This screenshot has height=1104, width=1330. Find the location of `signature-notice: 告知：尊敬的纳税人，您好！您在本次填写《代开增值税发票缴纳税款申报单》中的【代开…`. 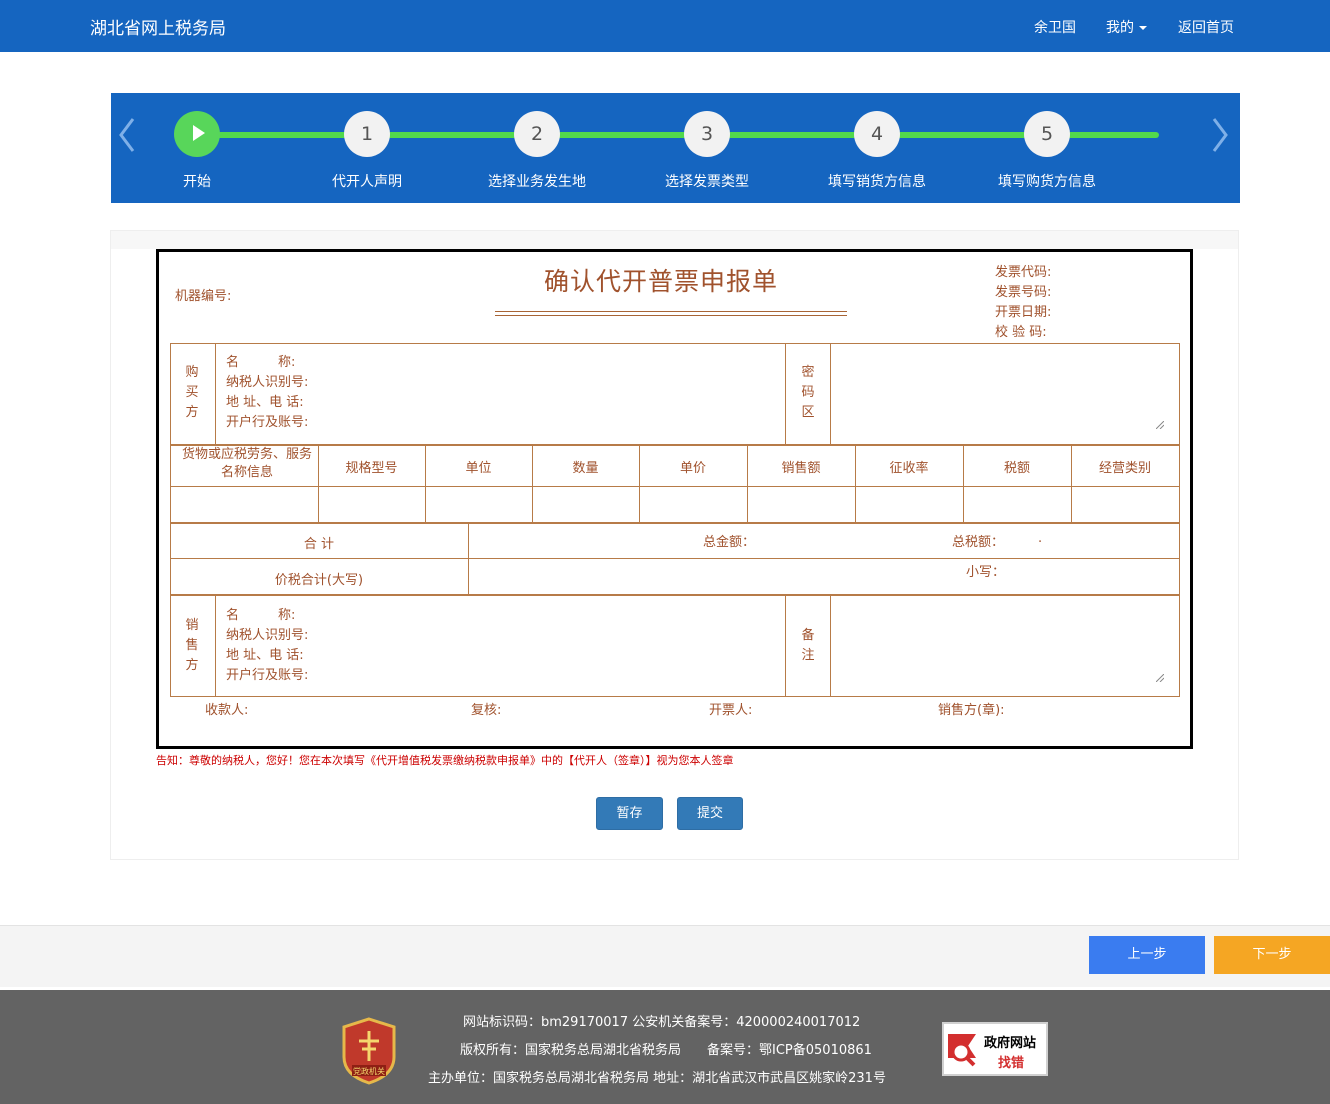

signature-notice: 告知：尊敬的纳税人，您好！您在本次填写《代开增值税发票缴纳税款申报单》中的【代开… is located at coordinates (445, 760).